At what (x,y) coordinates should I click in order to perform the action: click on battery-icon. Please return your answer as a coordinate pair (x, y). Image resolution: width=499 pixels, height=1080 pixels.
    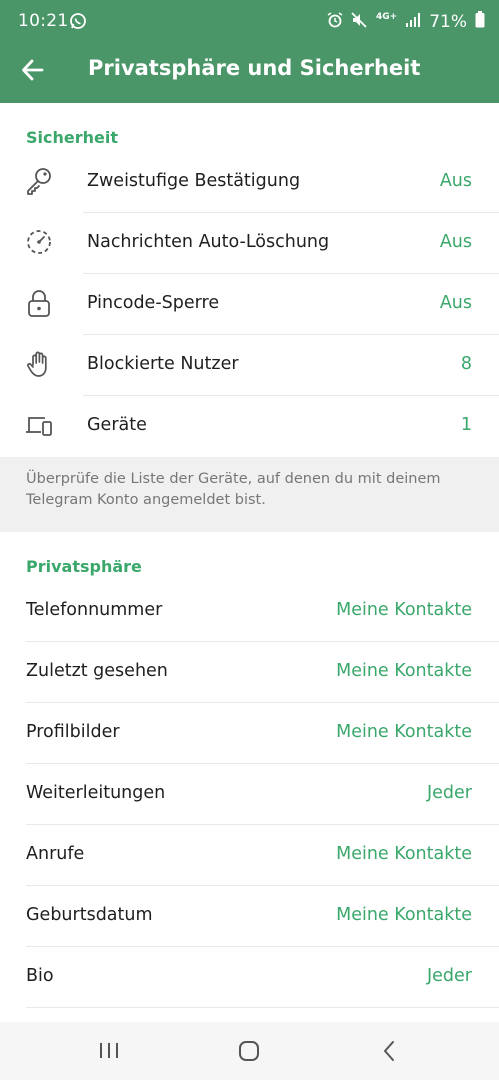
    Looking at the image, I should click on (480, 22).